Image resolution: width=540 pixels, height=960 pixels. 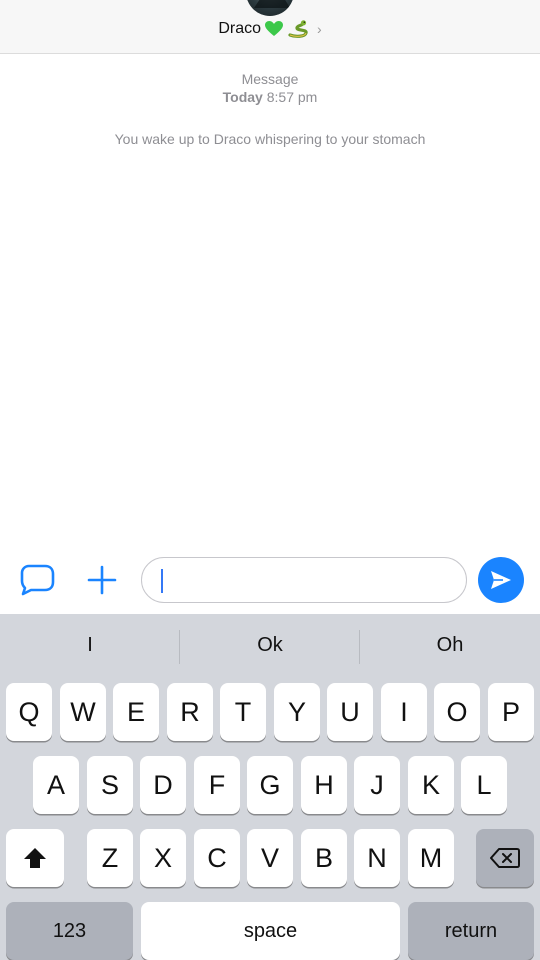 I want to click on numbers-key: 123, so click(x=69, y=931).